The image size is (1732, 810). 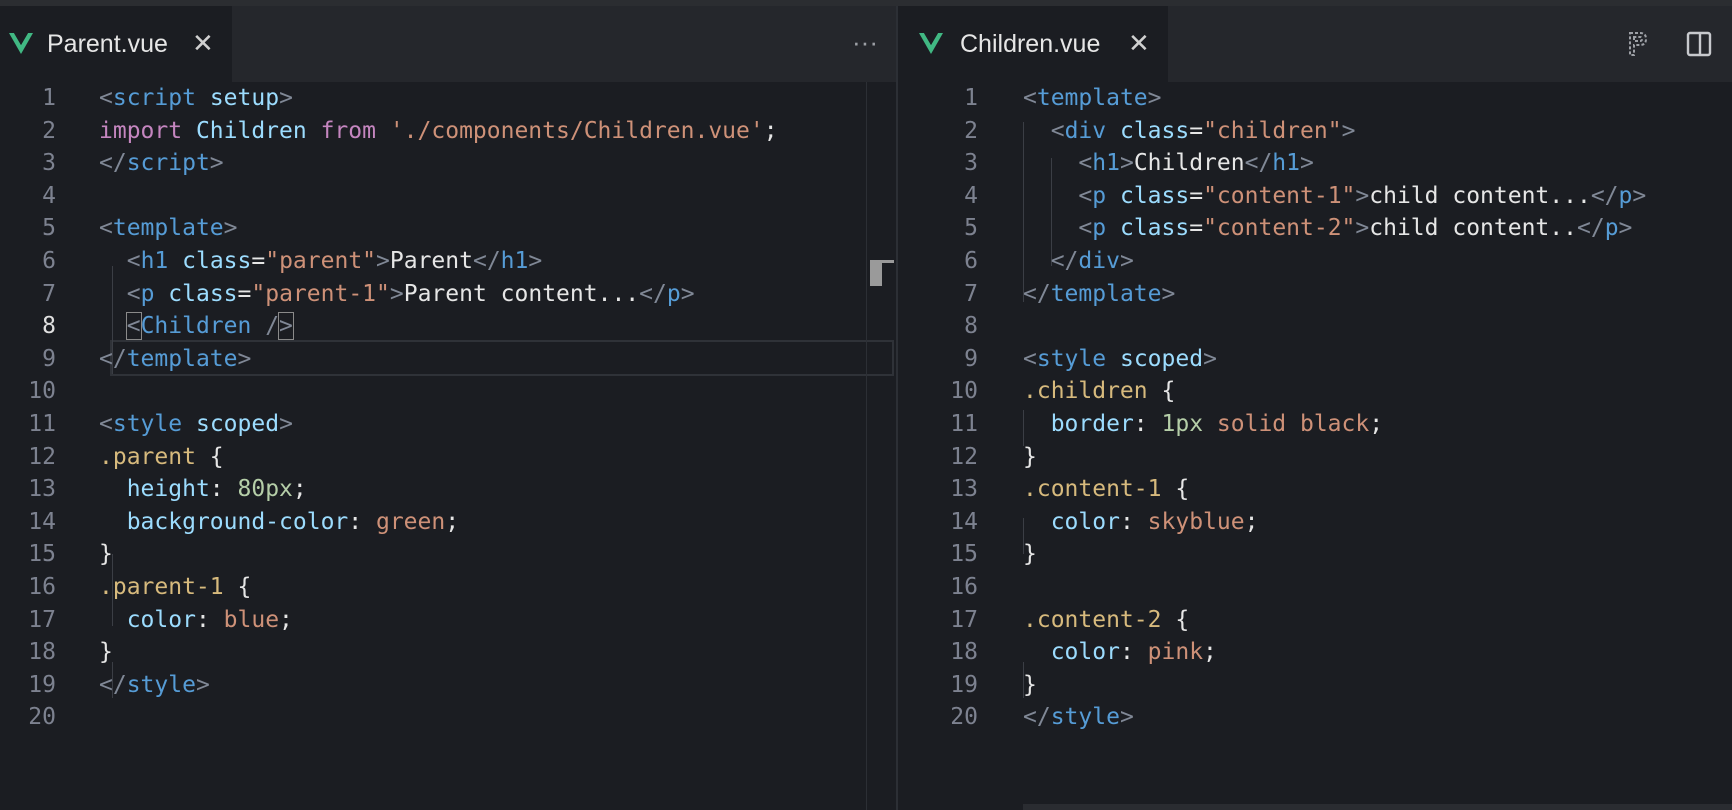 I want to click on code-token: "children", so click(x=1272, y=130).